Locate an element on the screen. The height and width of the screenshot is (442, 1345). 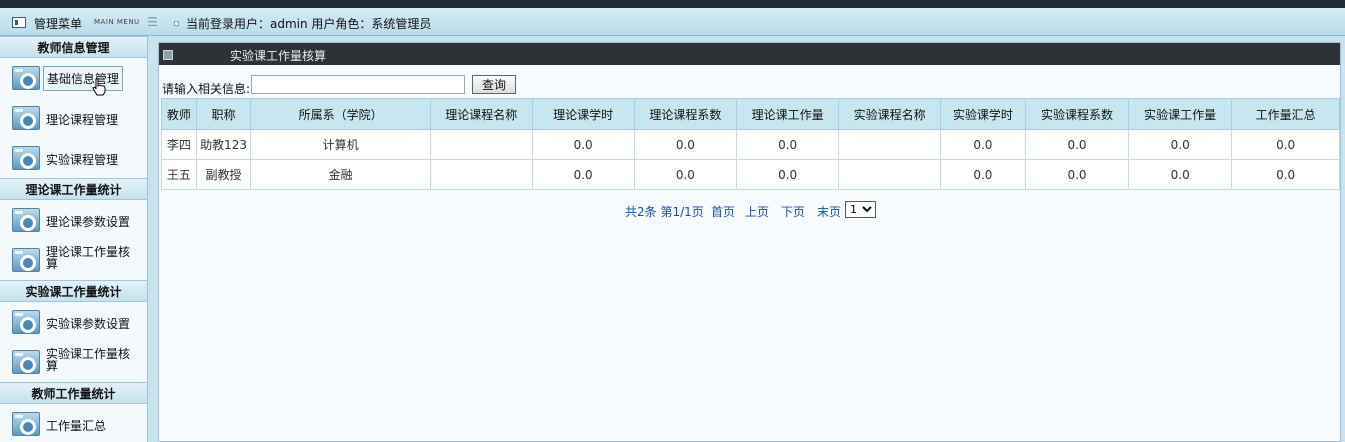
sidebar-item-label: 实验课工作量核算 is located at coordinates (88, 360).